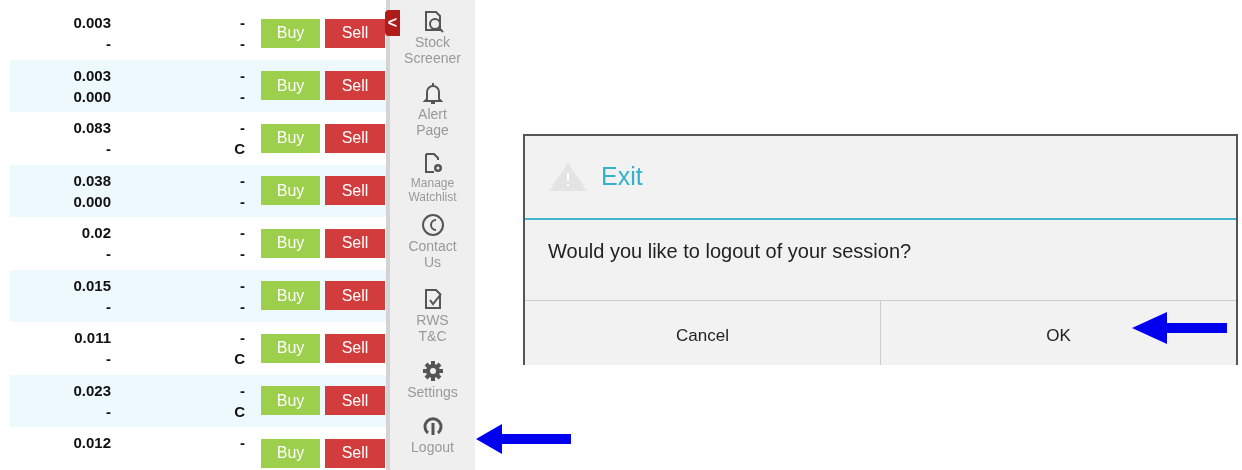 The height and width of the screenshot is (470, 1242). What do you see at coordinates (432, 392) in the screenshot?
I see `sidebar-item: Settings` at bounding box center [432, 392].